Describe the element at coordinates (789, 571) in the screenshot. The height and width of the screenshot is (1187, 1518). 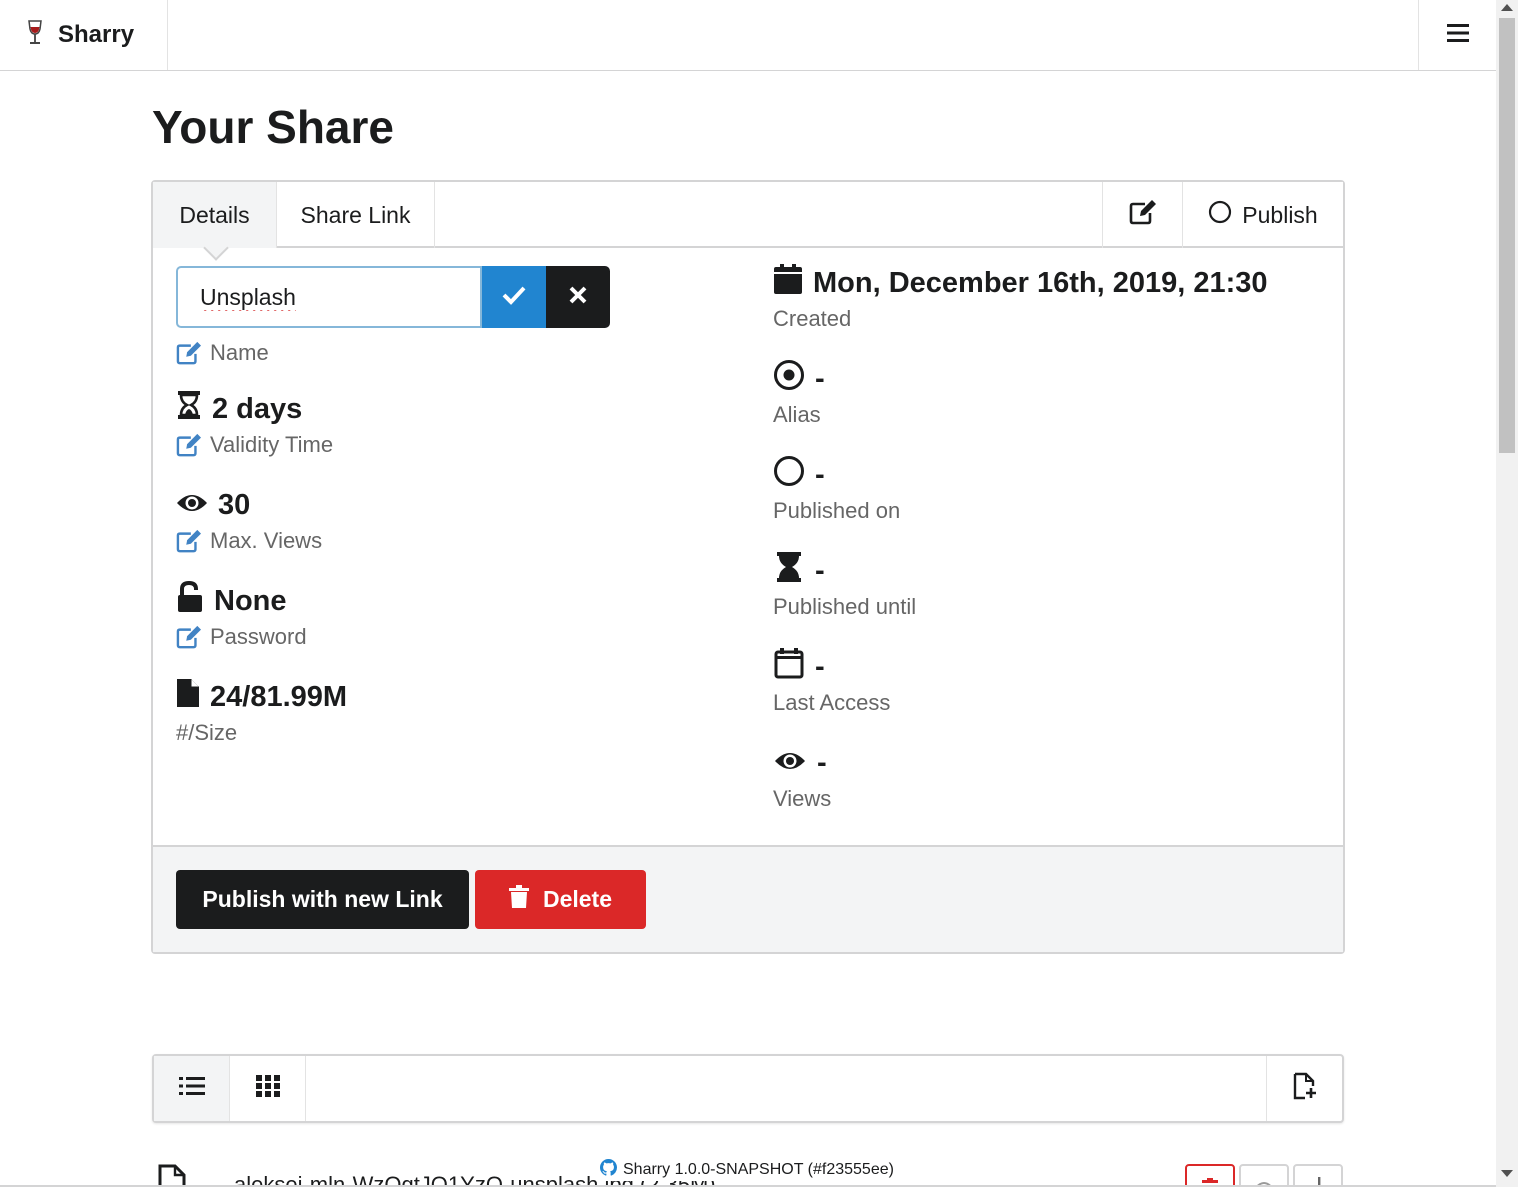
I see `hourglass-end-icon` at that location.